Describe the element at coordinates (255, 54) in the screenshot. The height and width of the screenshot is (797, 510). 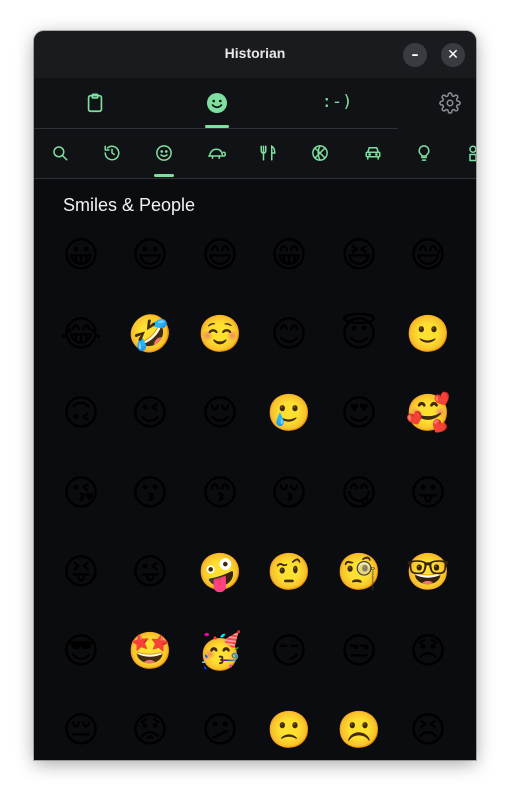
I see `title-bar: Historian – ✕` at that location.